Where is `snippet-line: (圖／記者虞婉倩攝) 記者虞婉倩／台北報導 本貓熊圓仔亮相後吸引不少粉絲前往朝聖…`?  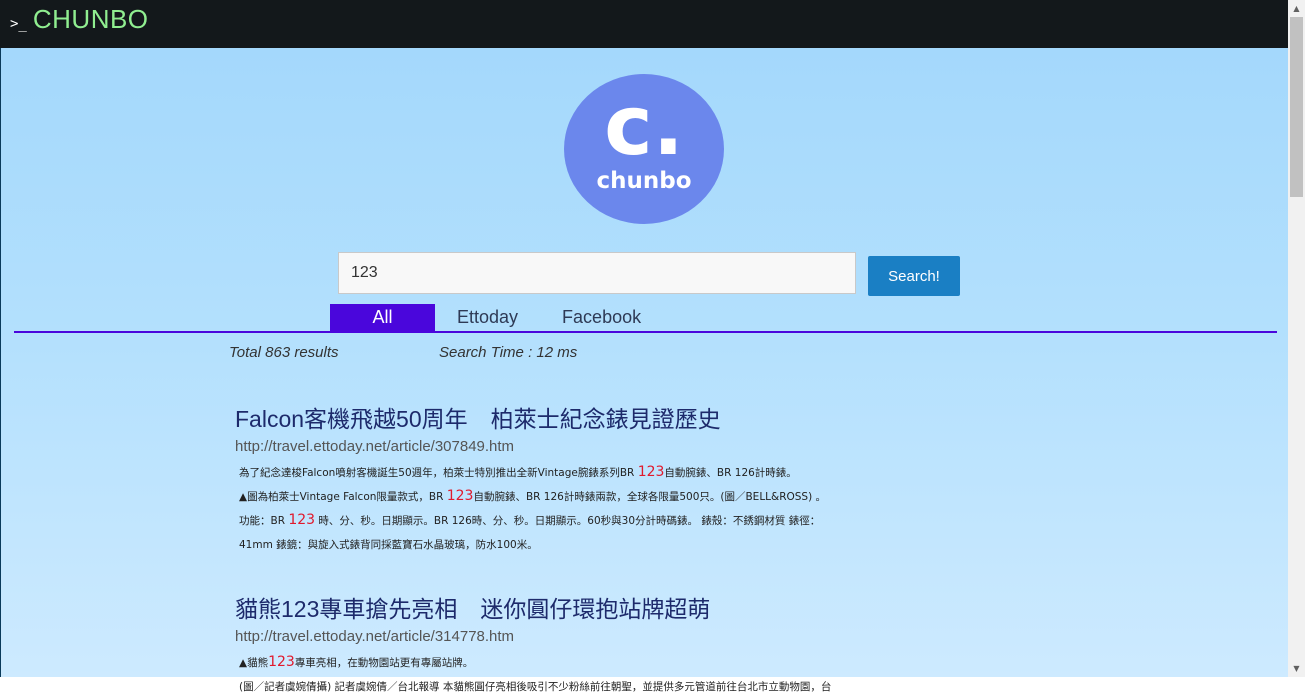
snippet-line: (圖／記者虞婉倩攝) 記者虞婉倩／台北報導 本貓熊圓仔亮相後吸引不少粉絲前往朝聖… is located at coordinates (535, 687).